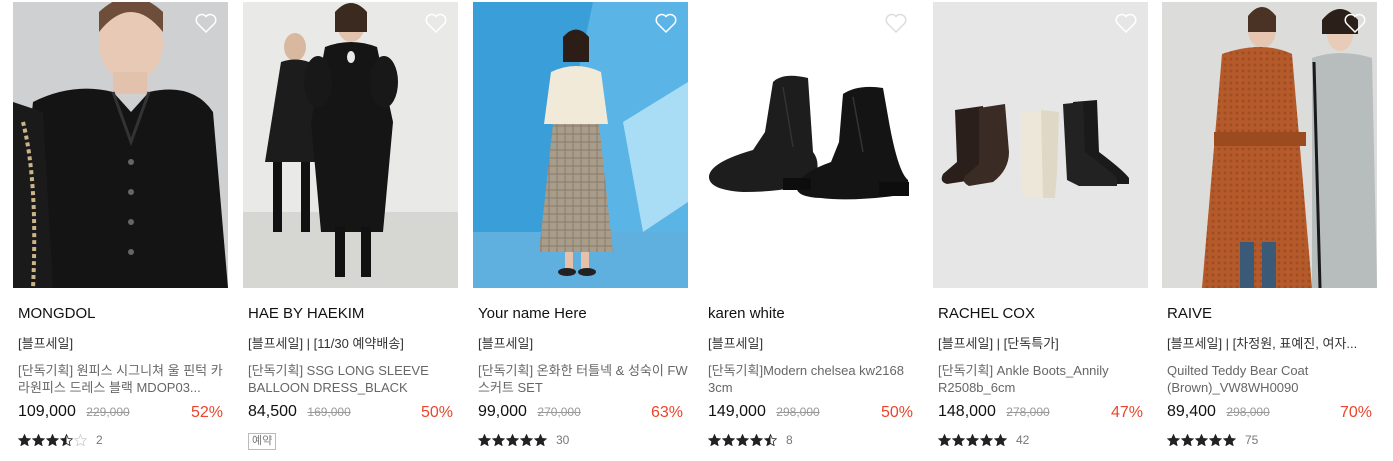  I want to click on product-title: [단독기획]Modern chelsea kw2168 3cm, so click(810, 379).